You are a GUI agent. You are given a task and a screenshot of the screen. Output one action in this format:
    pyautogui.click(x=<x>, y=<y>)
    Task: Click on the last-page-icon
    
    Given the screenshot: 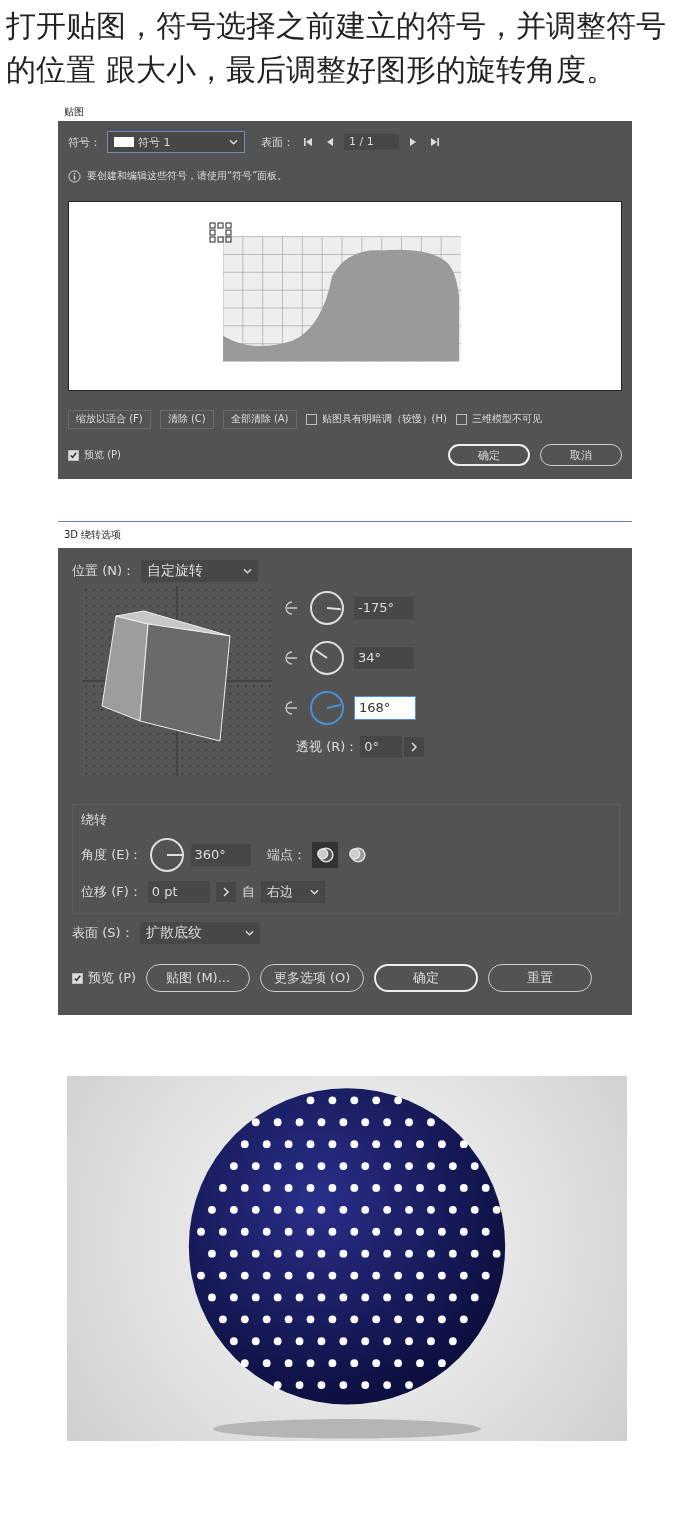 What is the action you would take?
    pyautogui.click(x=435, y=142)
    